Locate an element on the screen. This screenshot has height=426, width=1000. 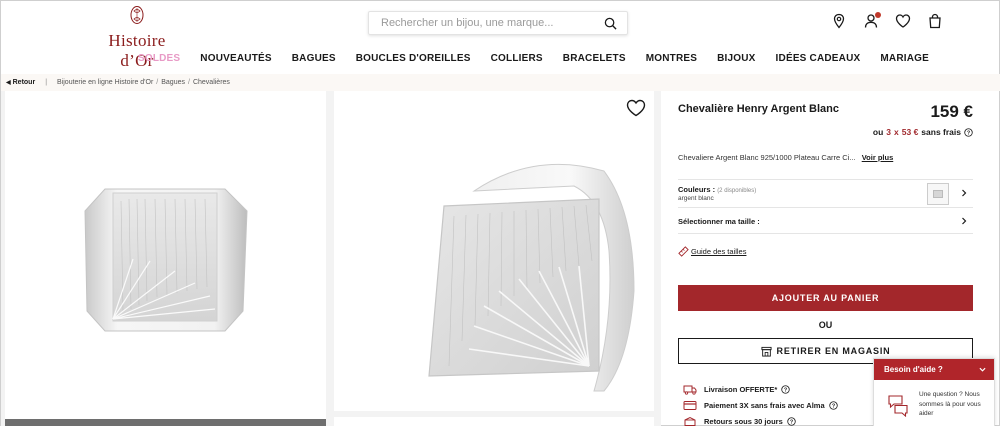
store-icon is located at coordinates (766, 351).